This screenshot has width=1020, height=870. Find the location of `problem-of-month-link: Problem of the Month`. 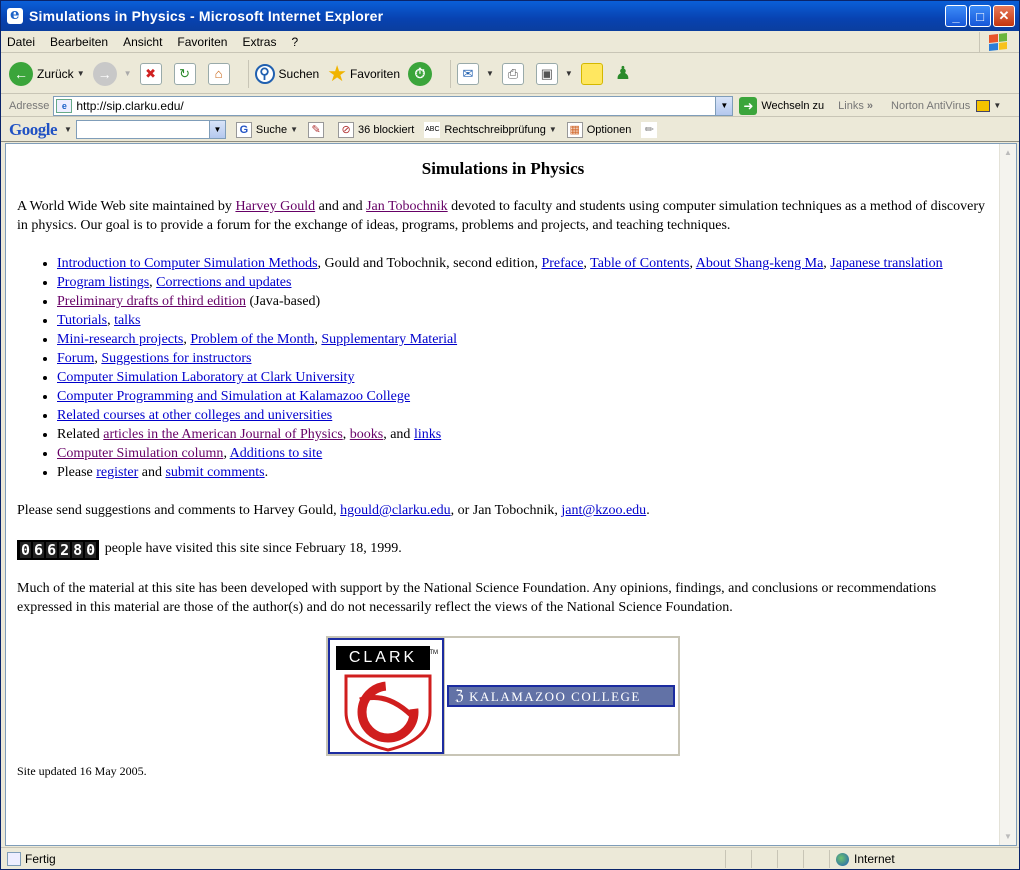

problem-of-month-link: Problem of the Month is located at coordinates (252, 339).